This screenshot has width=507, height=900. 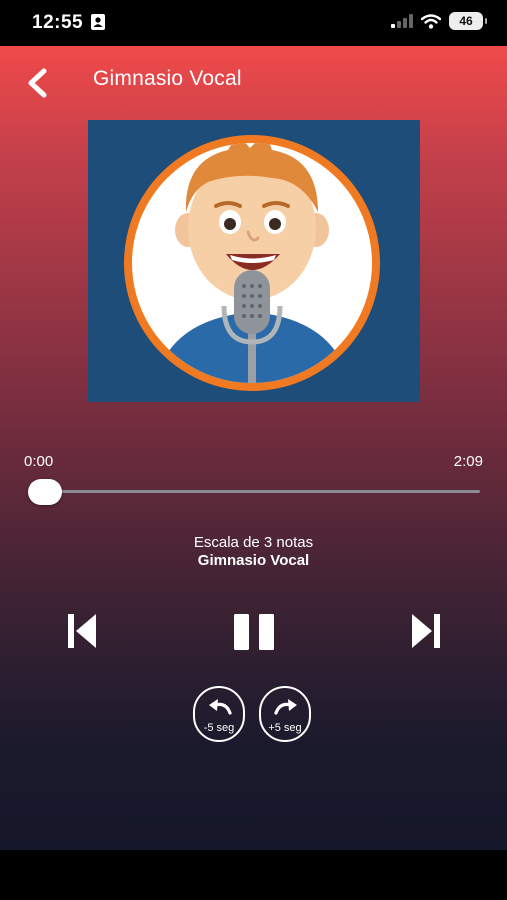 I want to click on battery-level: 46, so click(x=466, y=21).